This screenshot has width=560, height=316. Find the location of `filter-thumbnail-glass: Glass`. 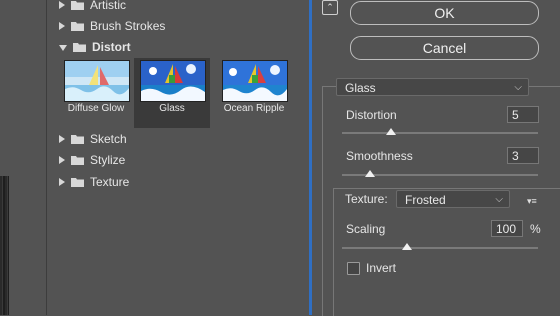

filter-thumbnail-glass: Glass is located at coordinates (172, 93).